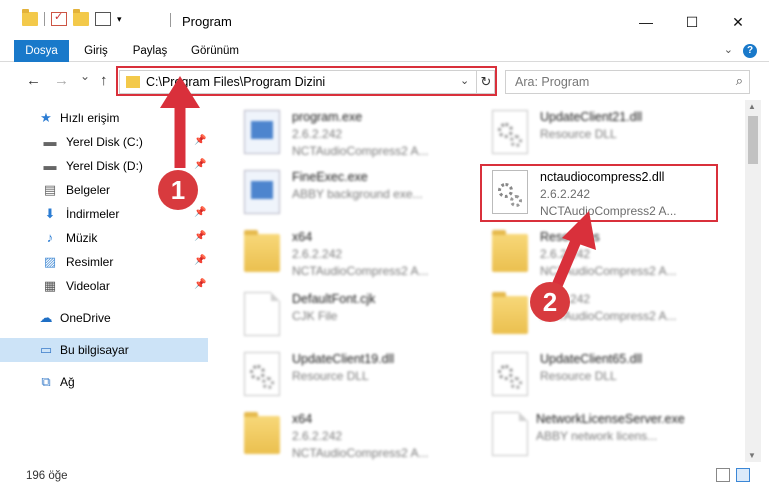 The width and height of the screenshot is (769, 504). Describe the element at coordinates (627, 82) in the screenshot. I see `search-input: Ara: Program ⌕` at that location.